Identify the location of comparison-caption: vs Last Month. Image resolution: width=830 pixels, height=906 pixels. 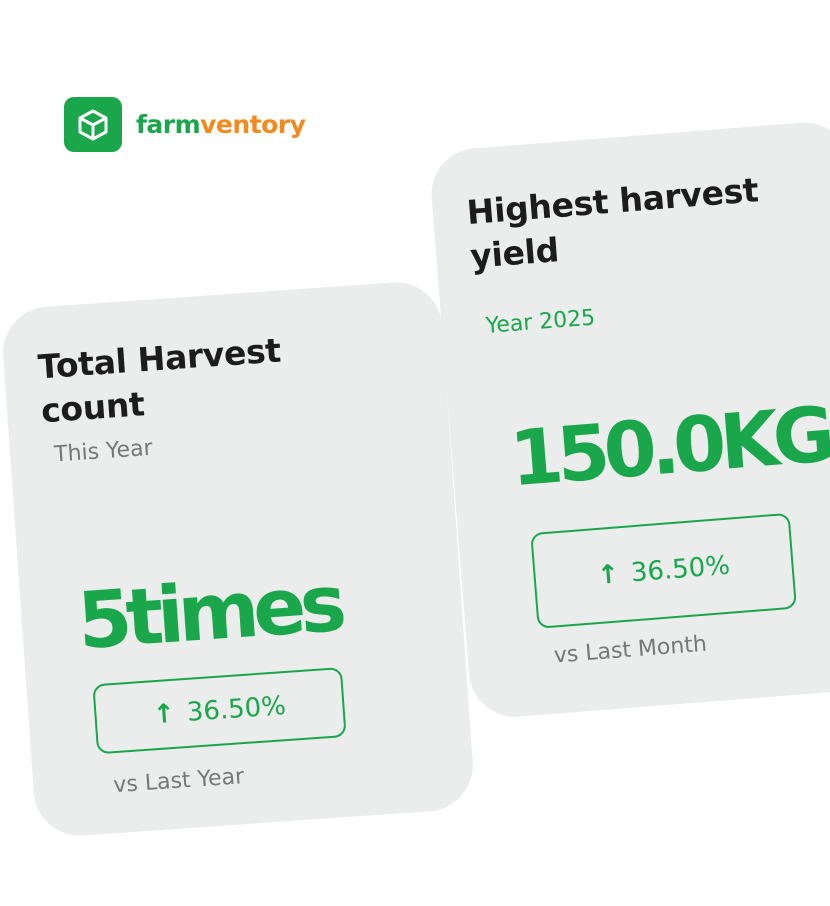
(630, 650).